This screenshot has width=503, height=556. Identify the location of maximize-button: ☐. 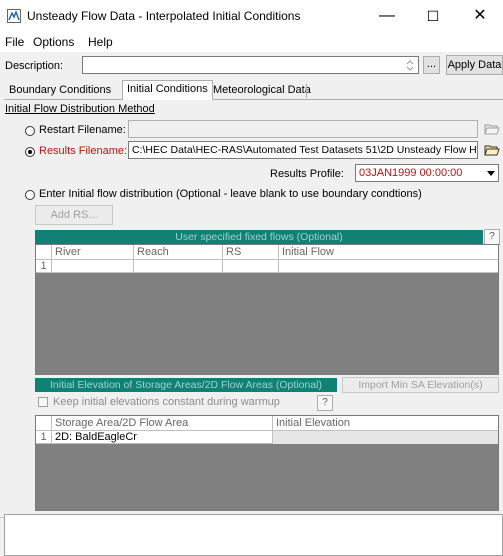
(433, 16).